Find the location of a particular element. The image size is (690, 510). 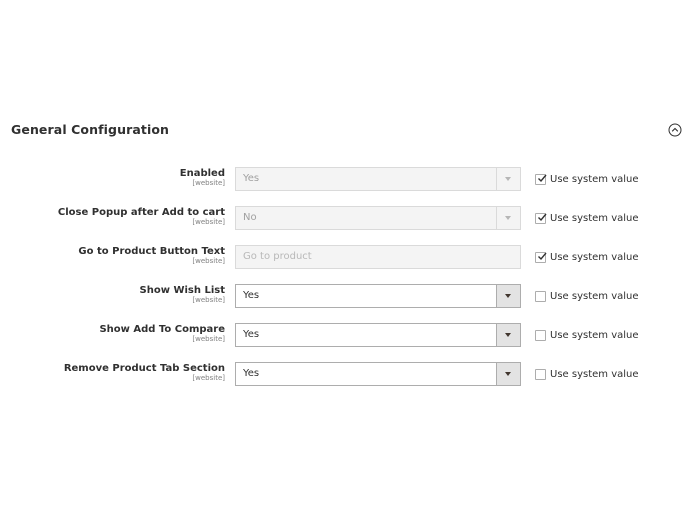

field-label-group: Show Wish List [website] is located at coordinates (182, 295).